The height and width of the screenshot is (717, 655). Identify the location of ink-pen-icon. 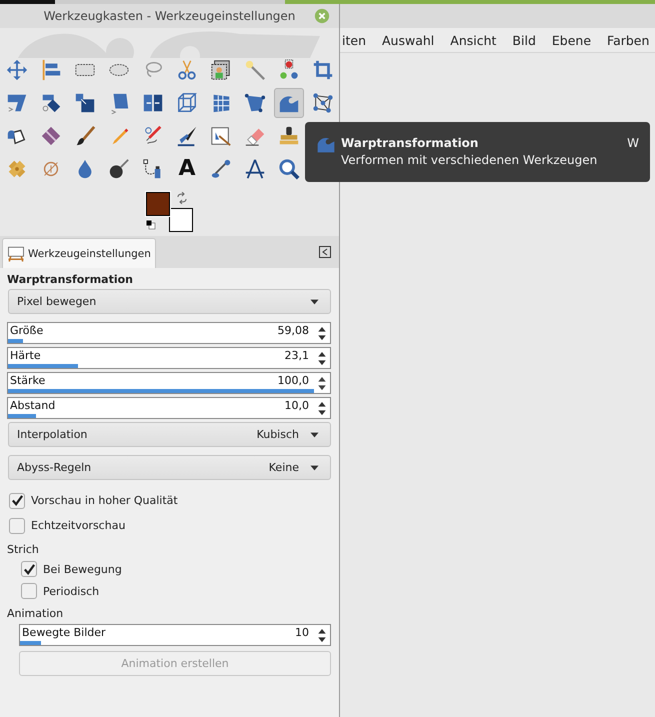
(187, 136).